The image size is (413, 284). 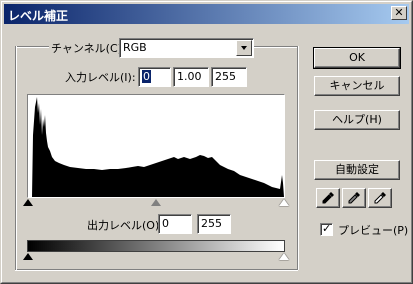 I want to click on output-white-value: 255, so click(x=211, y=223).